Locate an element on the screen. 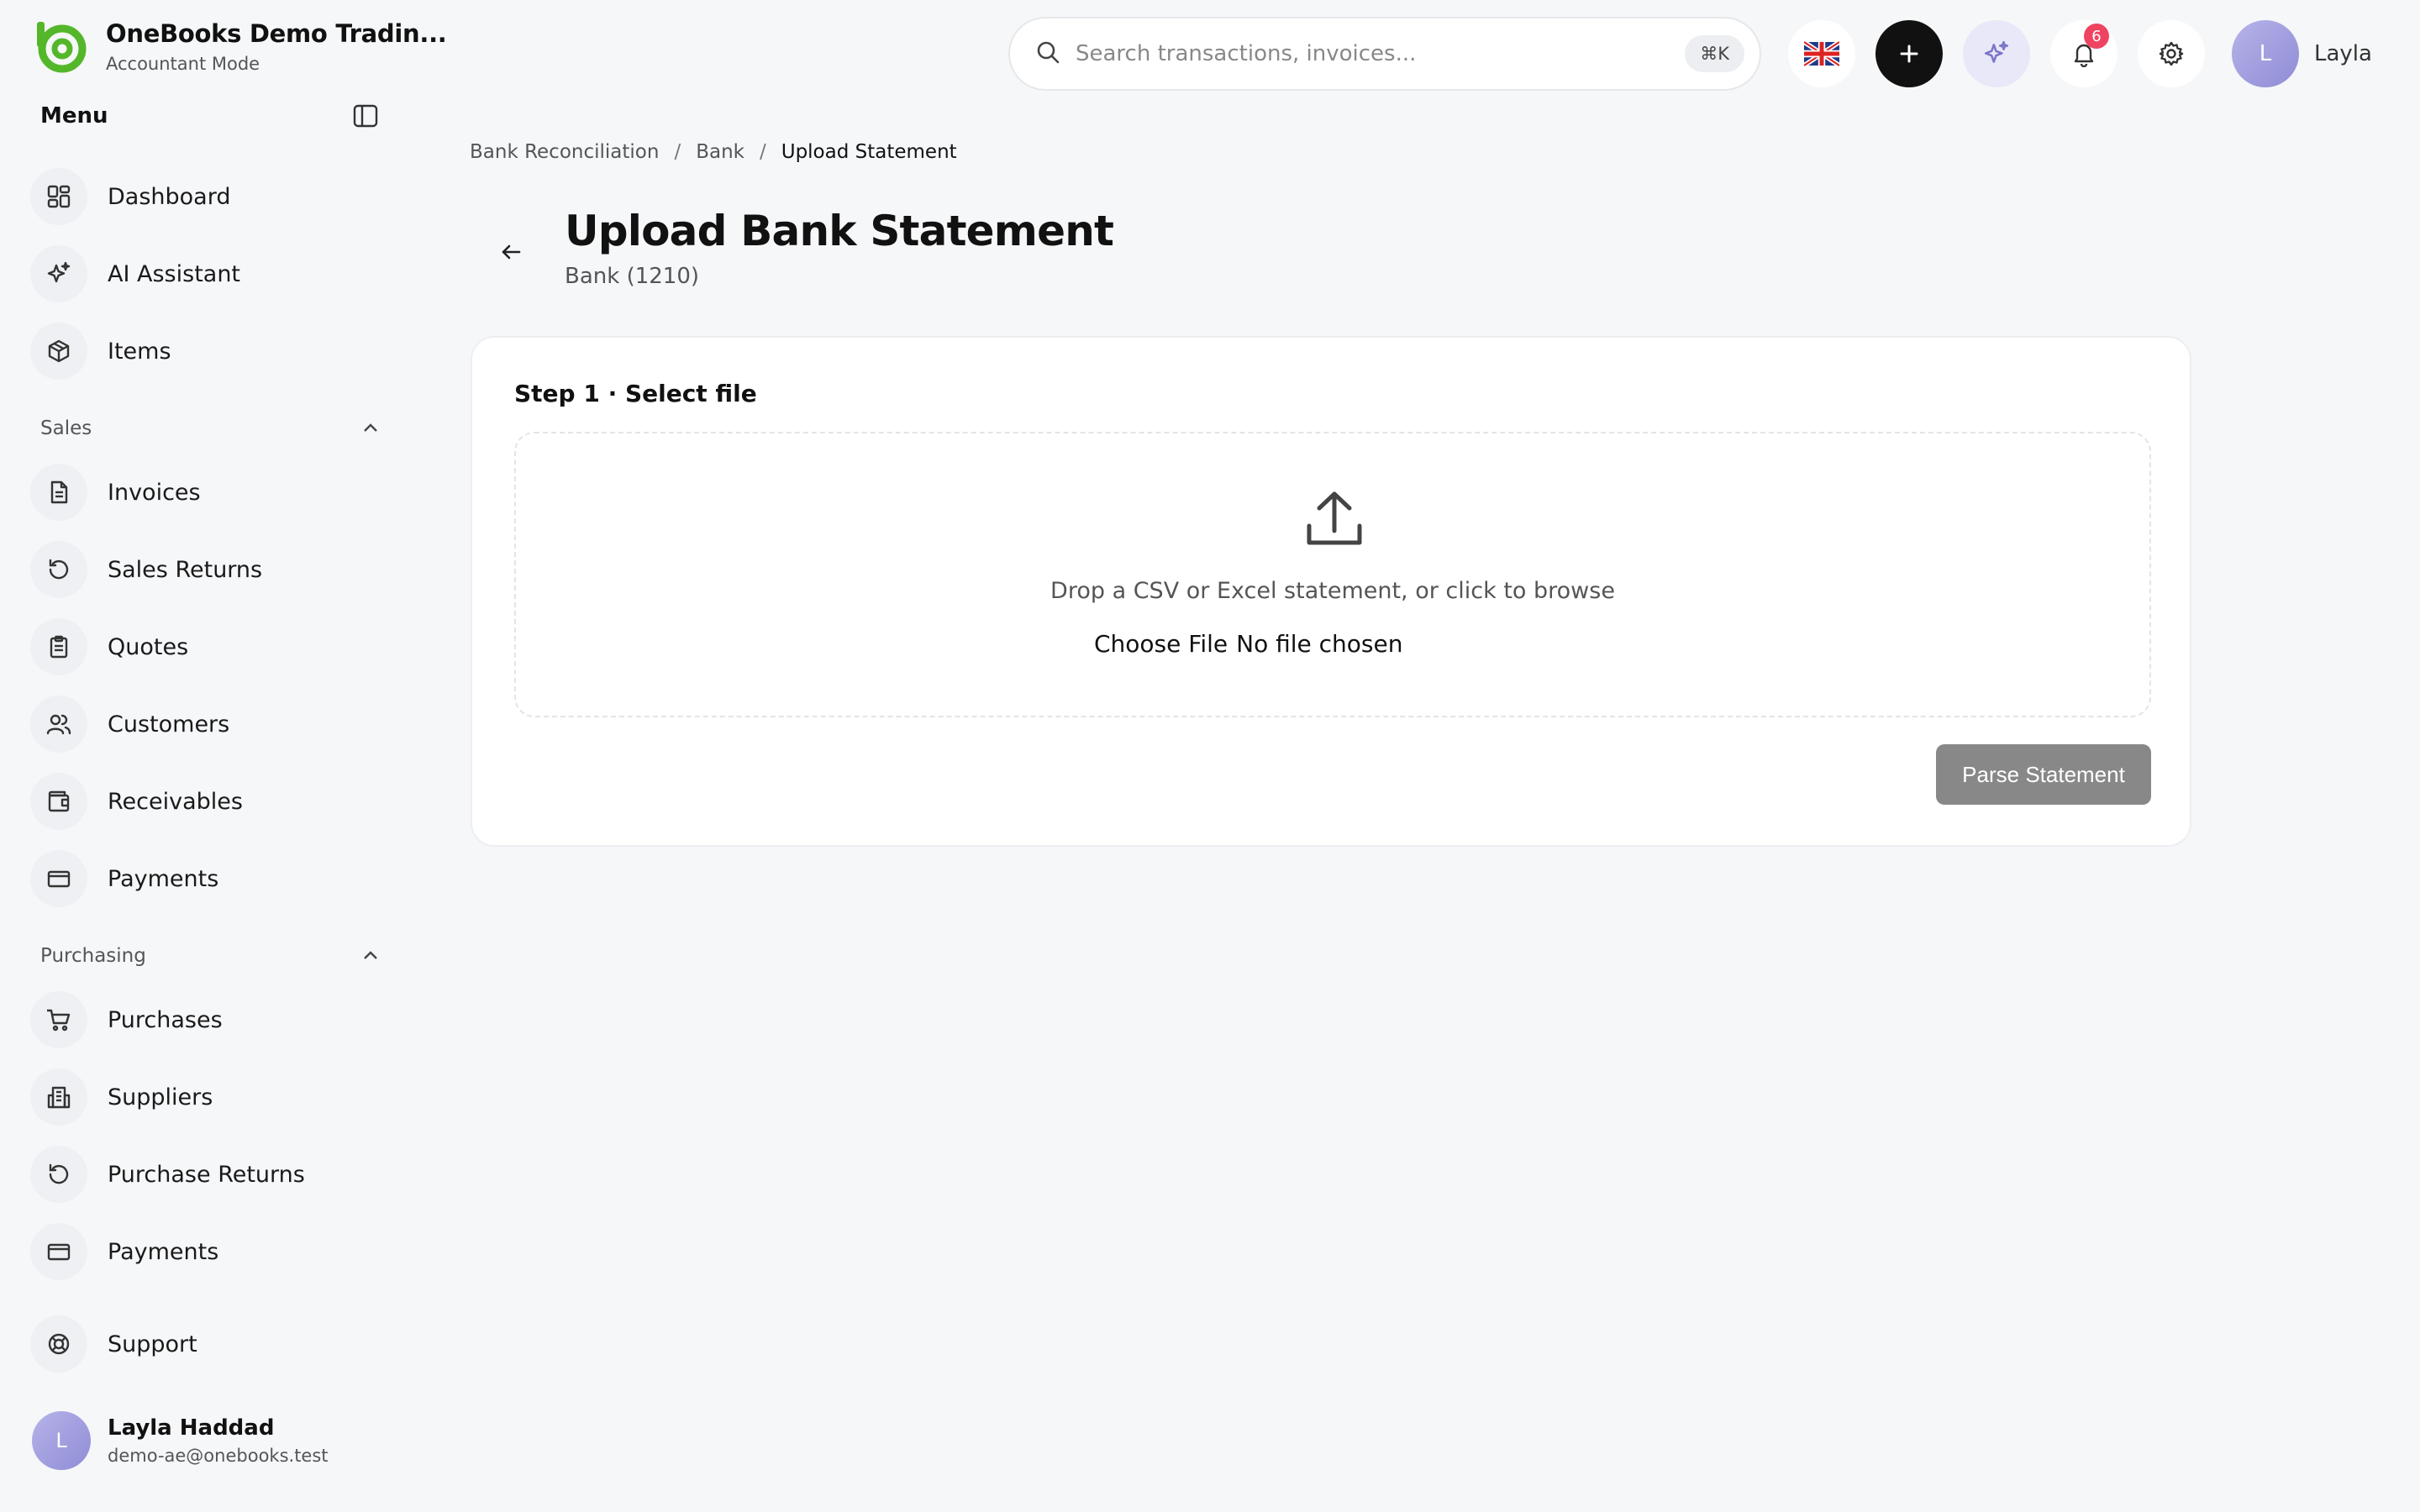 This screenshot has width=2420, height=1512. language-switcher is located at coordinates (1821, 53).